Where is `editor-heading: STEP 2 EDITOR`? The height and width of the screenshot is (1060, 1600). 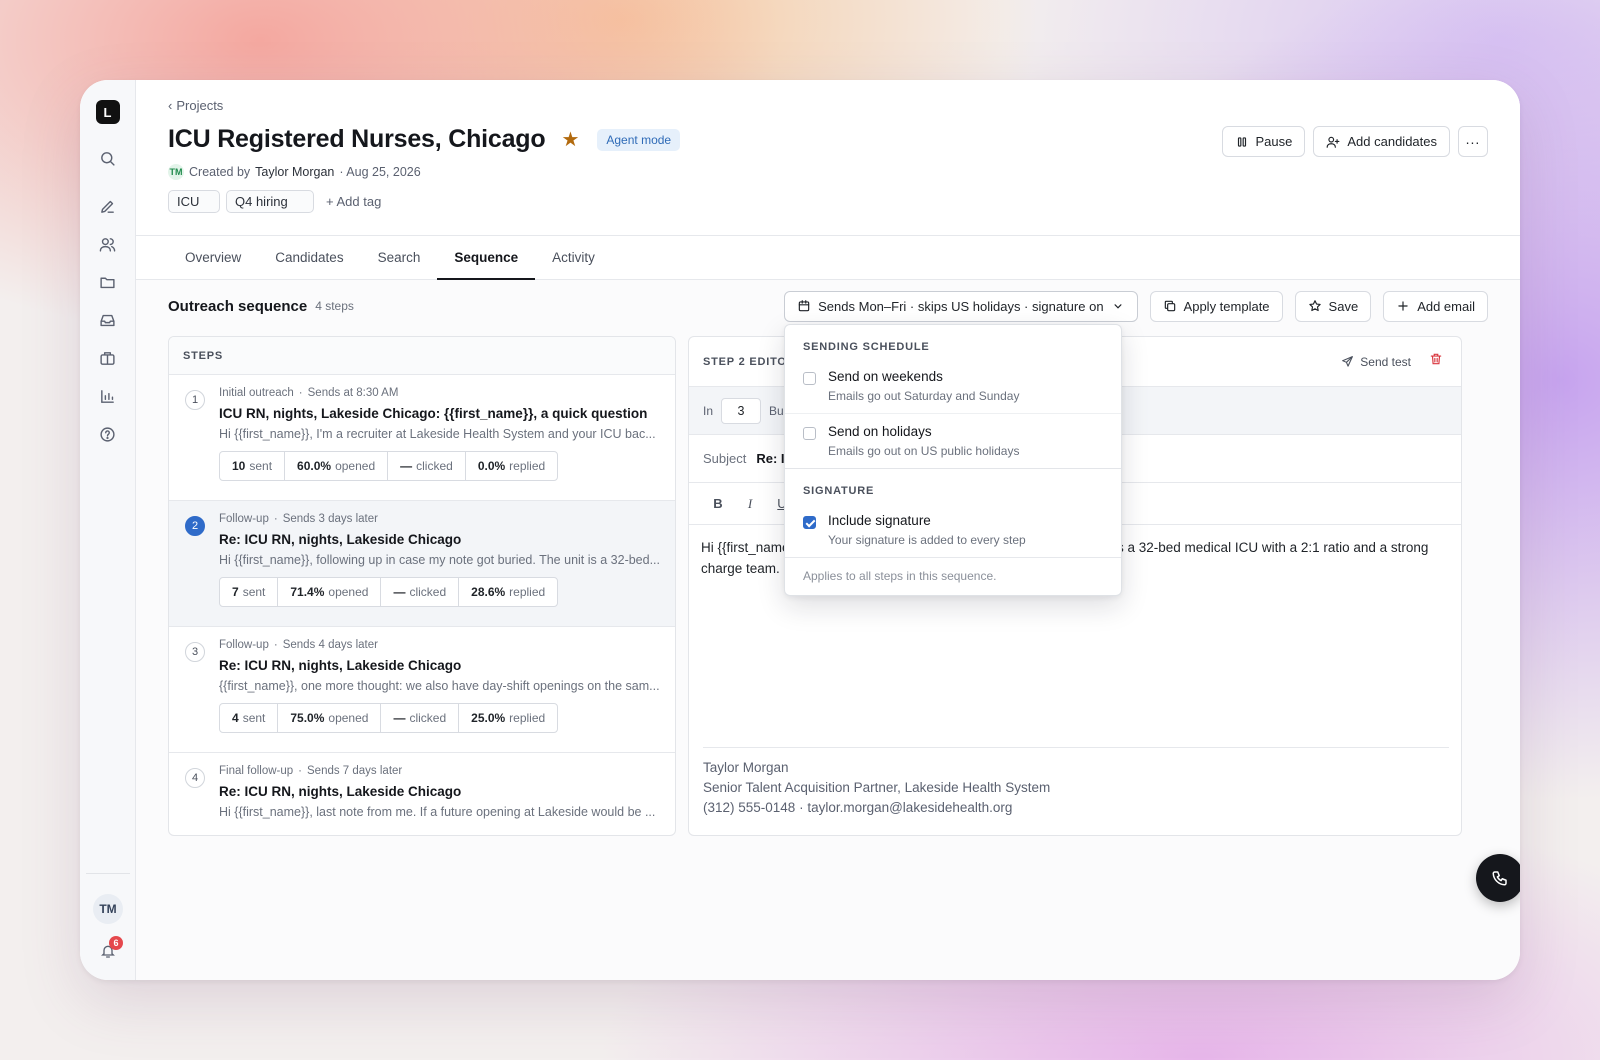 editor-heading: STEP 2 EDITOR is located at coordinates (749, 361).